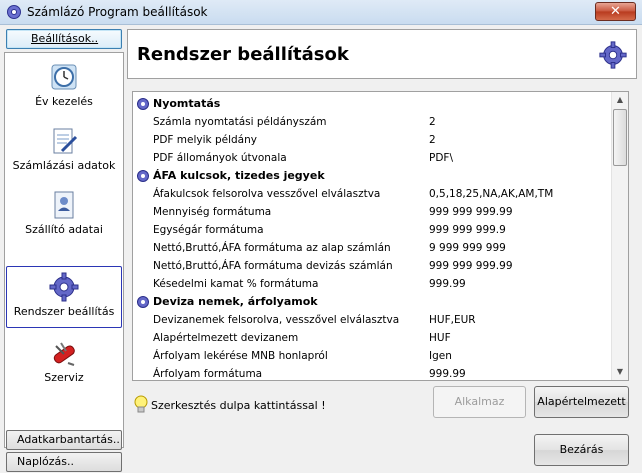  Describe the element at coordinates (373, 140) in the screenshot. I see `property-row: PDF melyik példány 2` at that location.